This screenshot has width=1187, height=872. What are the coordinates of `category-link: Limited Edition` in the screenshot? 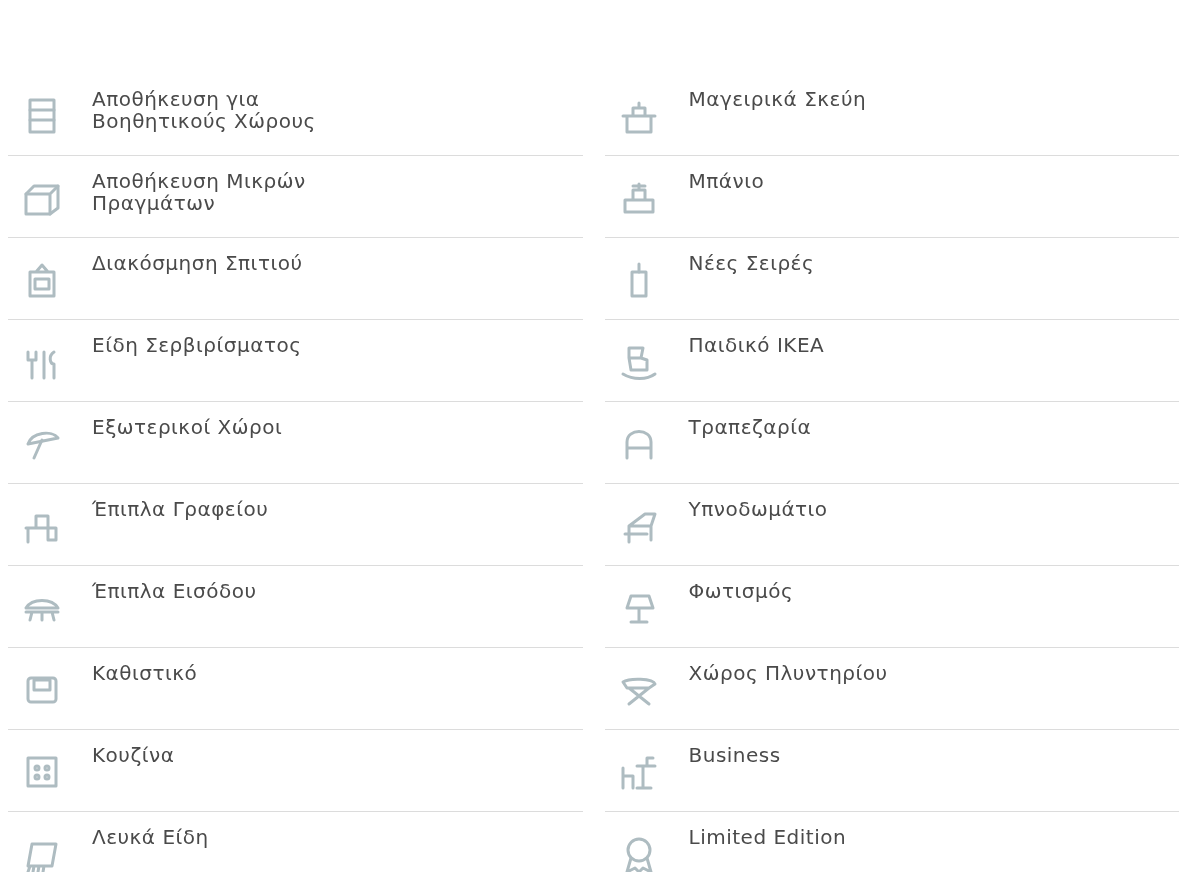 It's located at (767, 837).